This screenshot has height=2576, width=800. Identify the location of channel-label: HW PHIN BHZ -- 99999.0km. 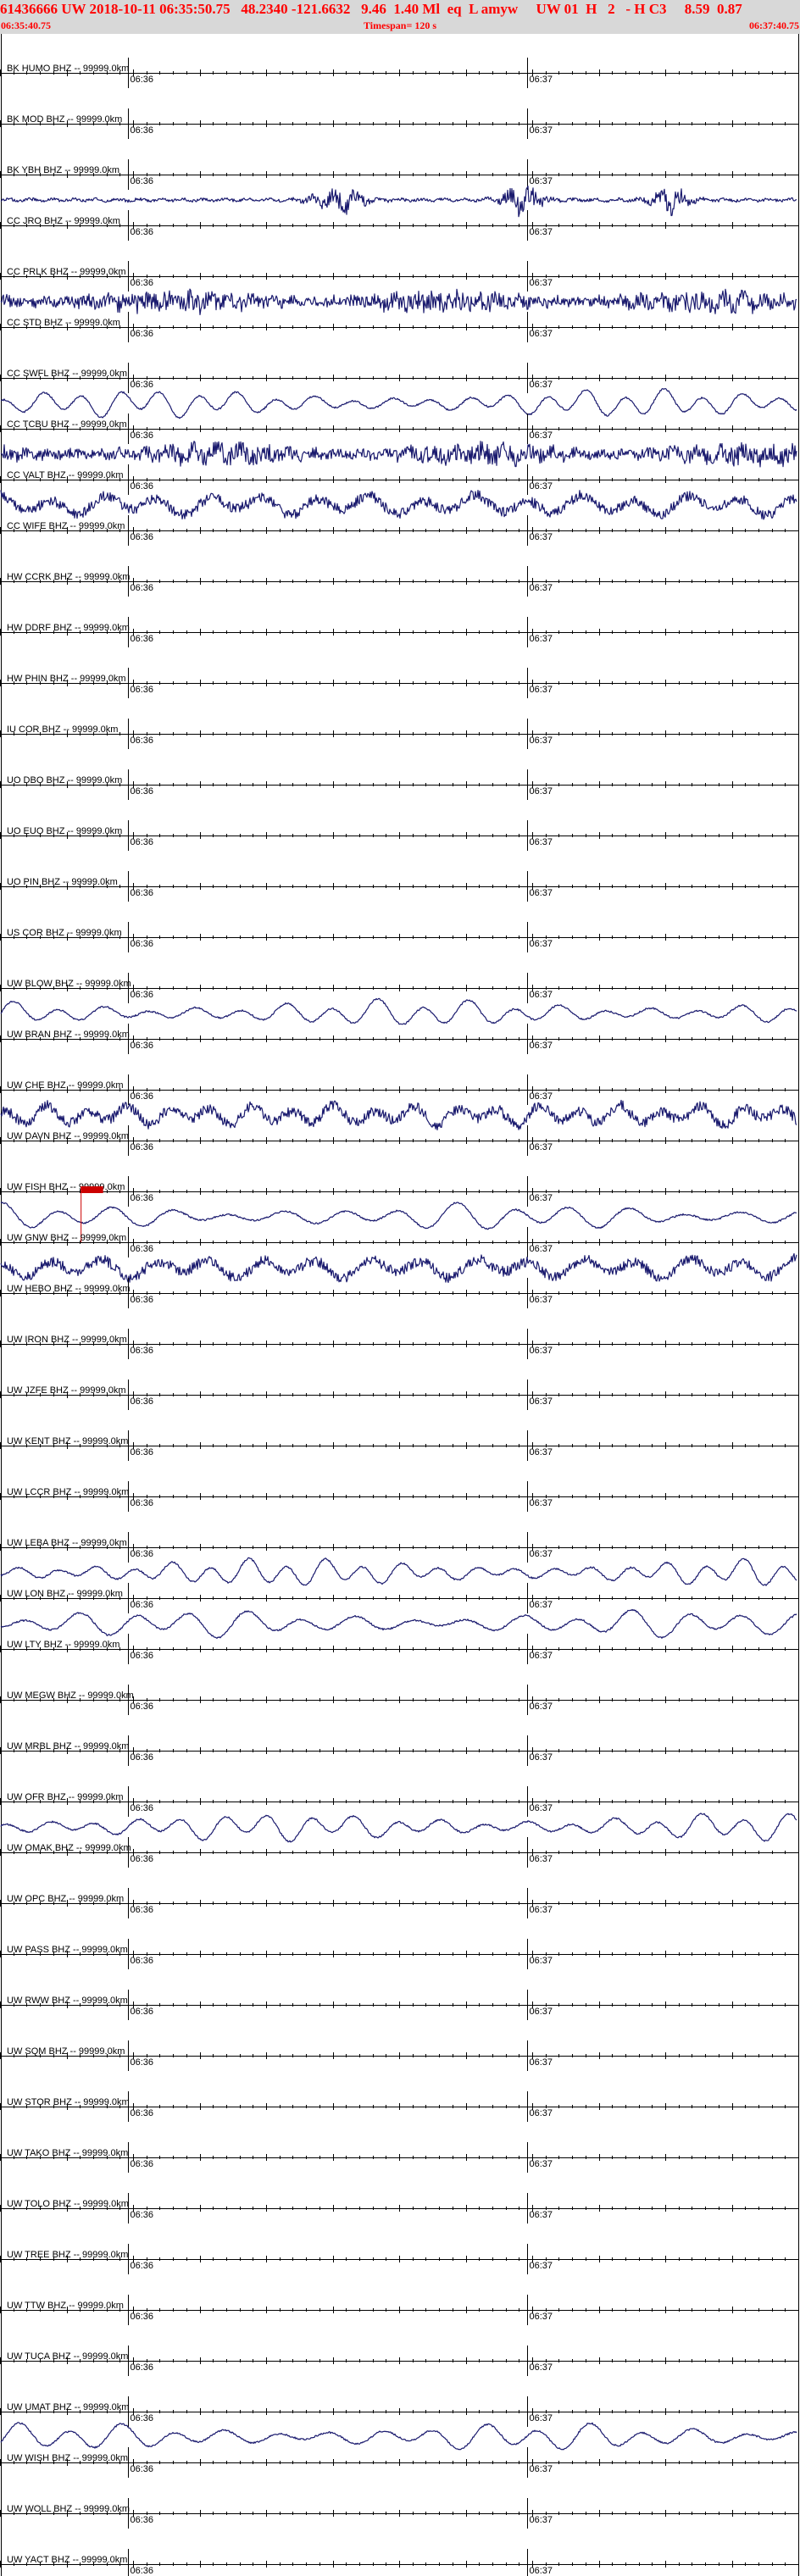
(66, 679).